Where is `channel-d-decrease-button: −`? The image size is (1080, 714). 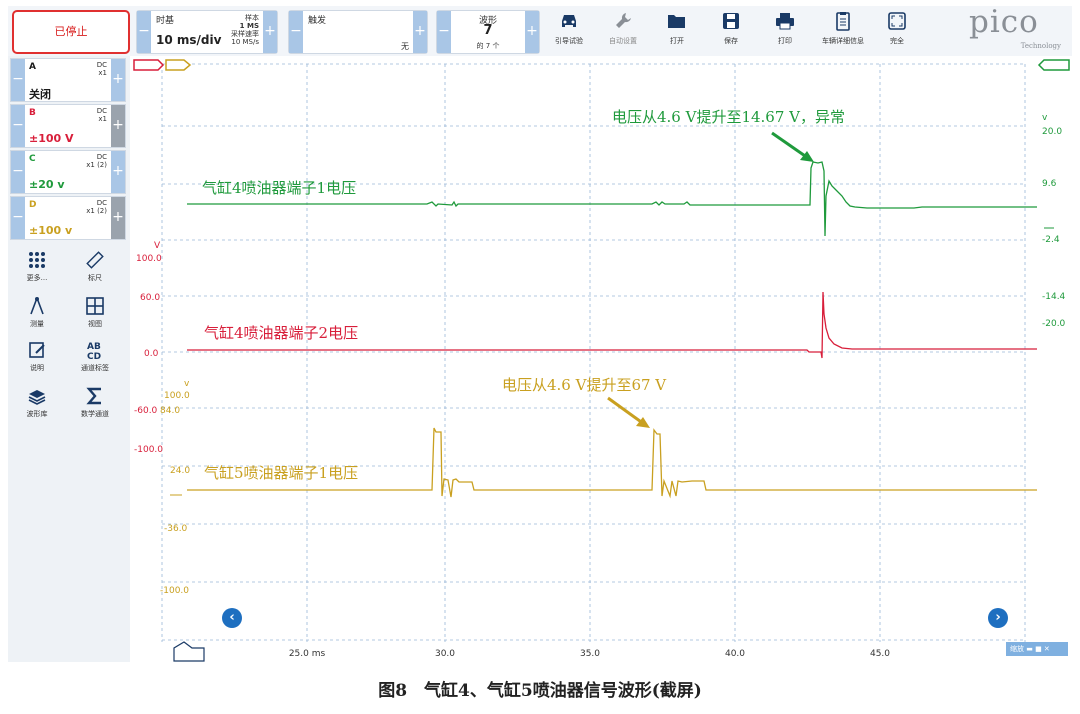
channel-d-decrease-button: − is located at coordinates (18, 218).